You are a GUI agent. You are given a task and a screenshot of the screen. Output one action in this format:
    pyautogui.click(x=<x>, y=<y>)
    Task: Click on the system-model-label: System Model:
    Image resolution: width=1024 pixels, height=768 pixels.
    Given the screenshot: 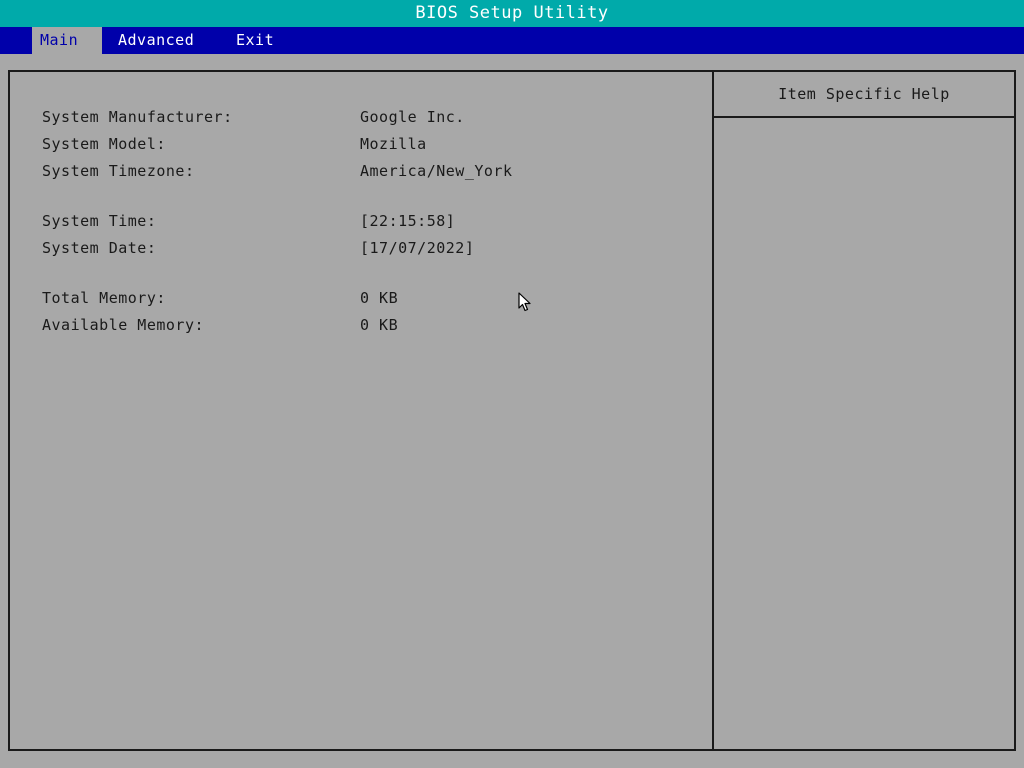 What is the action you would take?
    pyautogui.click(x=104, y=144)
    